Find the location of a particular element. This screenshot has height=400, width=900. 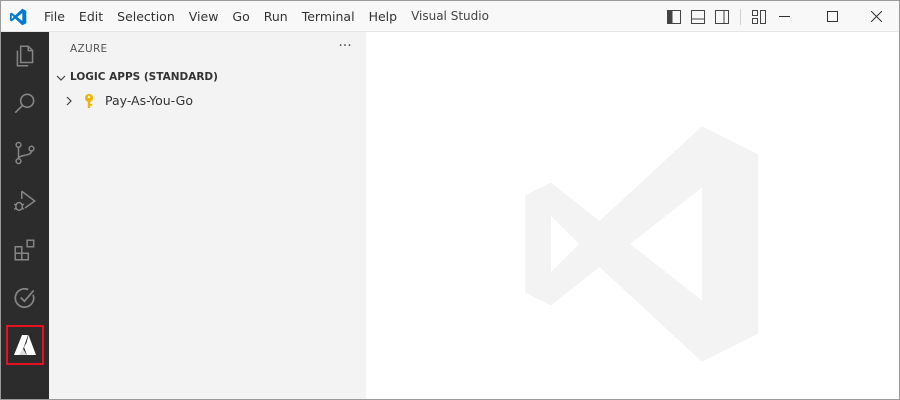

menu-file: File is located at coordinates (54, 17).